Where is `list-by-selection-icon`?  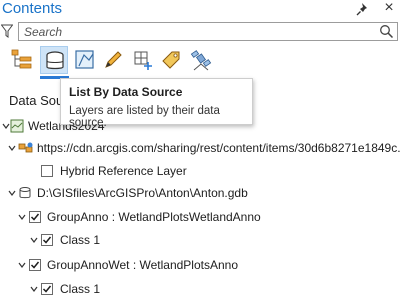 list-by-selection-icon is located at coordinates (84, 59).